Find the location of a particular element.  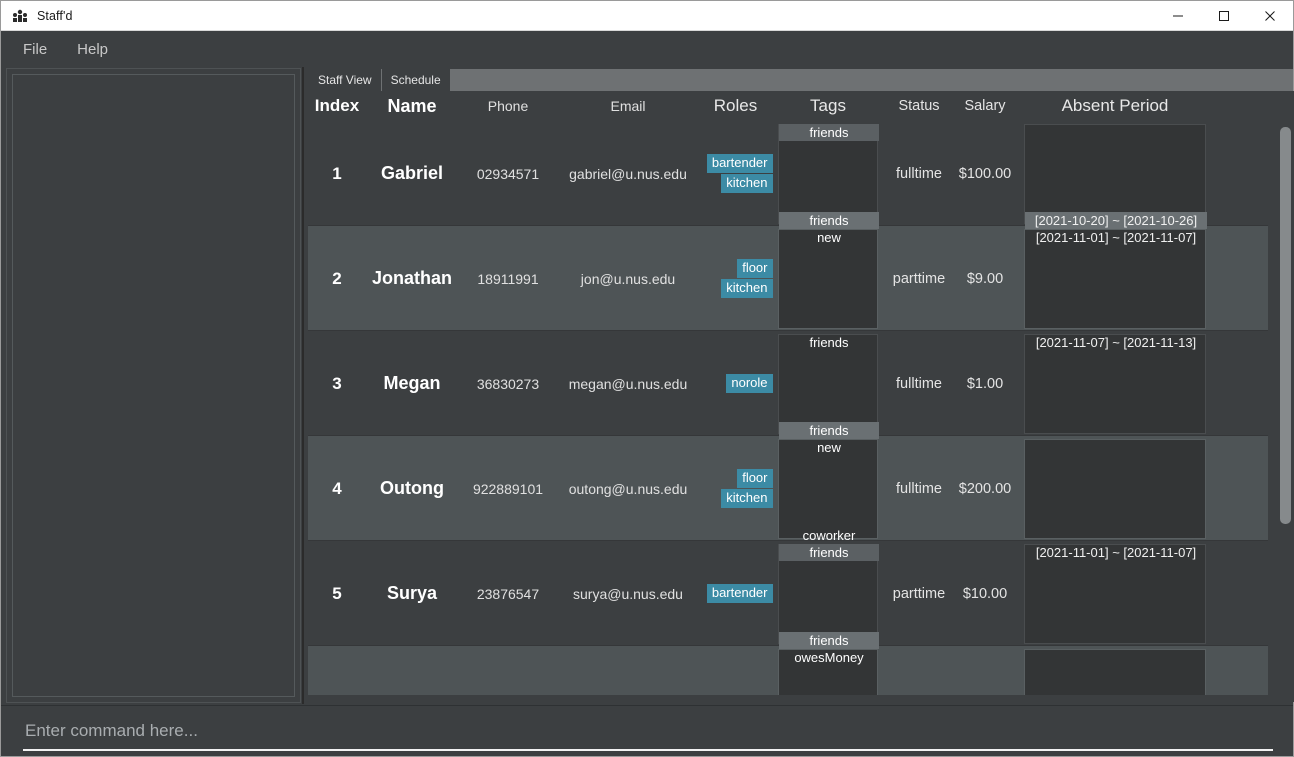

table-scrollbar-thumb is located at coordinates (1285, 325).